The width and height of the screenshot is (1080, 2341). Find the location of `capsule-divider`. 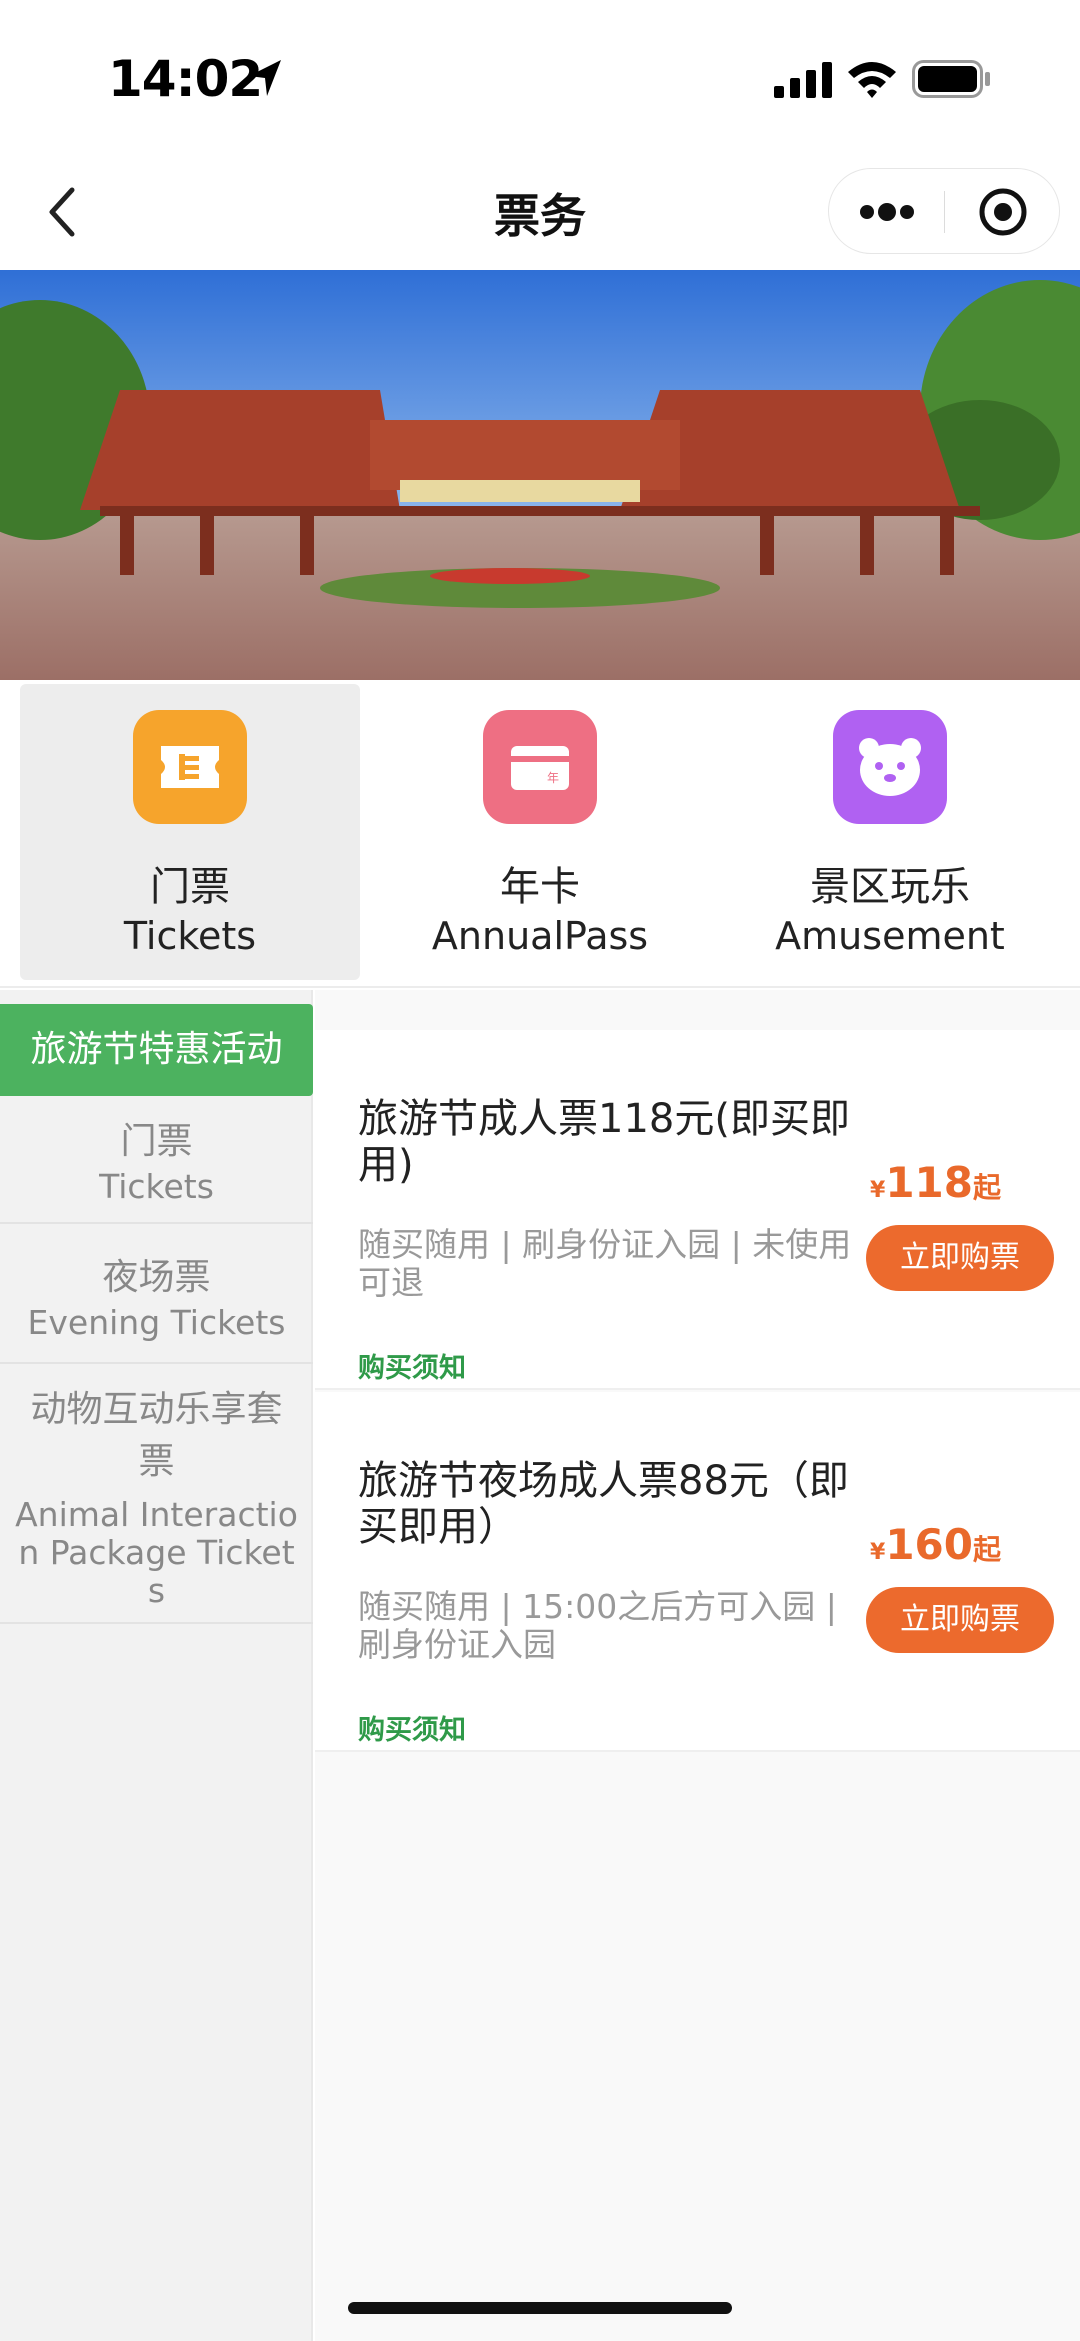

capsule-divider is located at coordinates (944, 212).